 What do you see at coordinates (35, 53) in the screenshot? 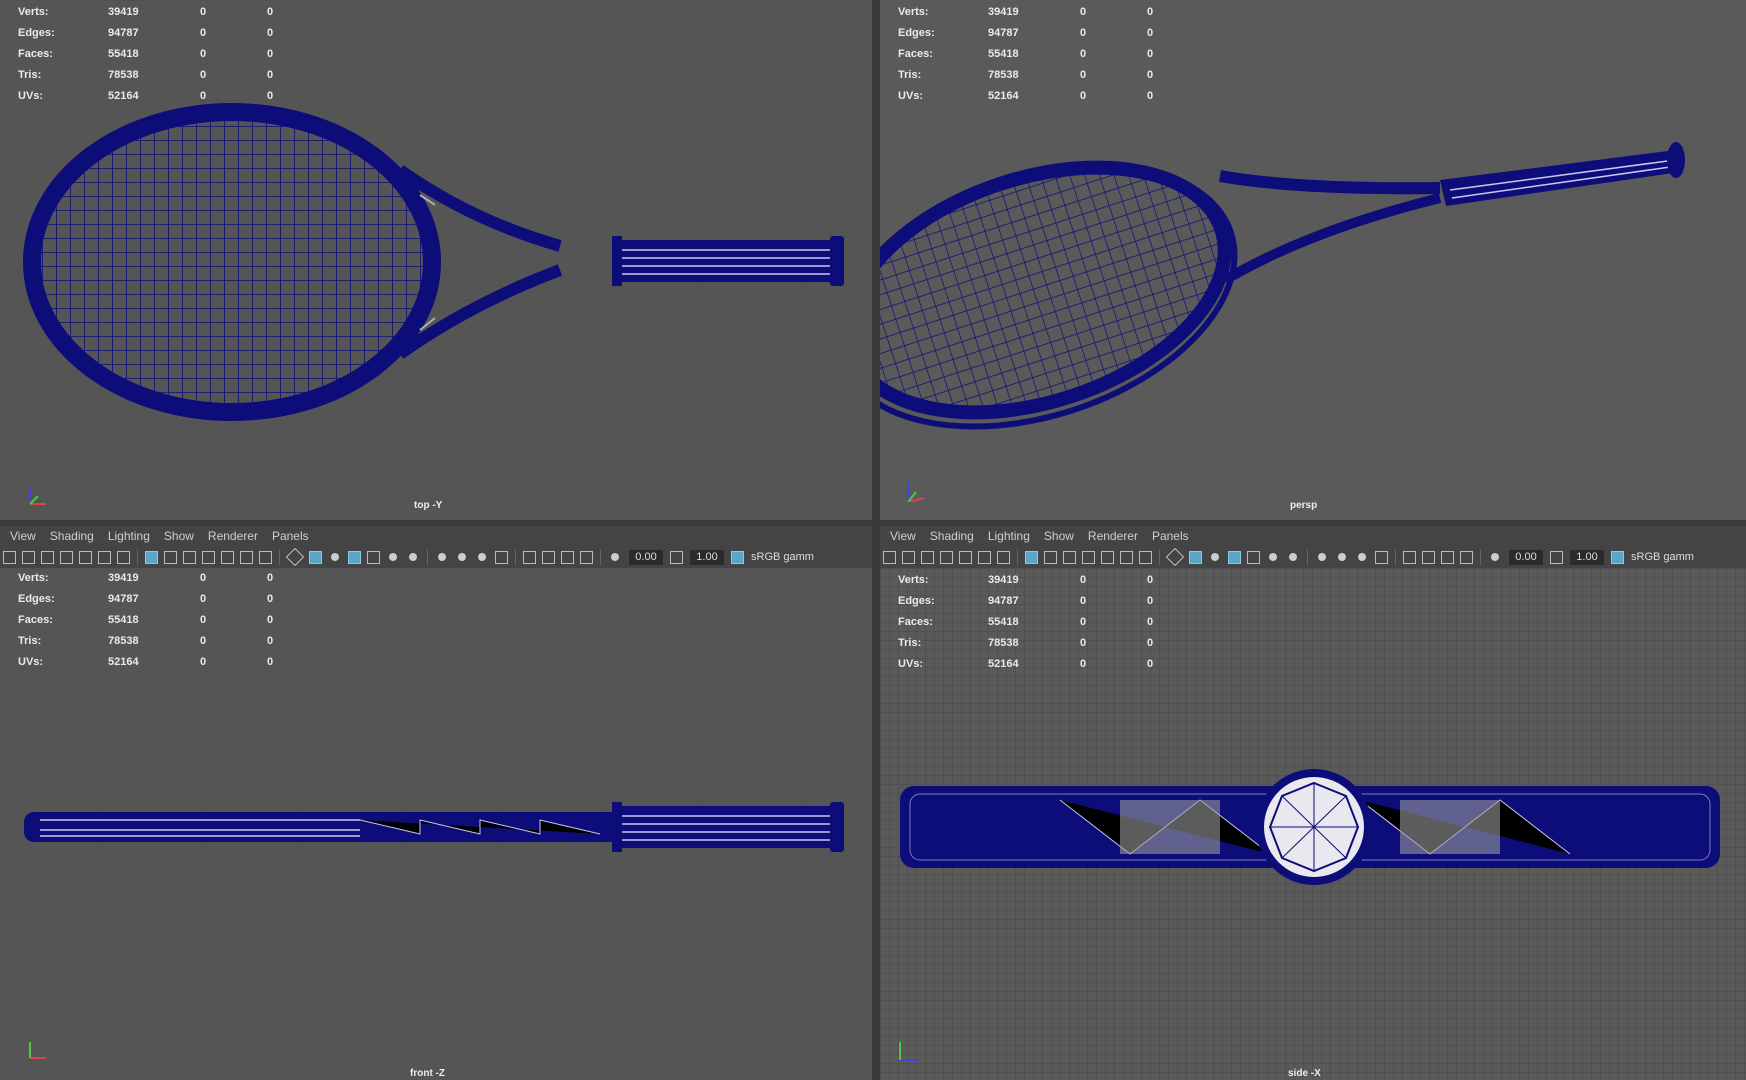
I see `stat-label: Faces:` at bounding box center [35, 53].